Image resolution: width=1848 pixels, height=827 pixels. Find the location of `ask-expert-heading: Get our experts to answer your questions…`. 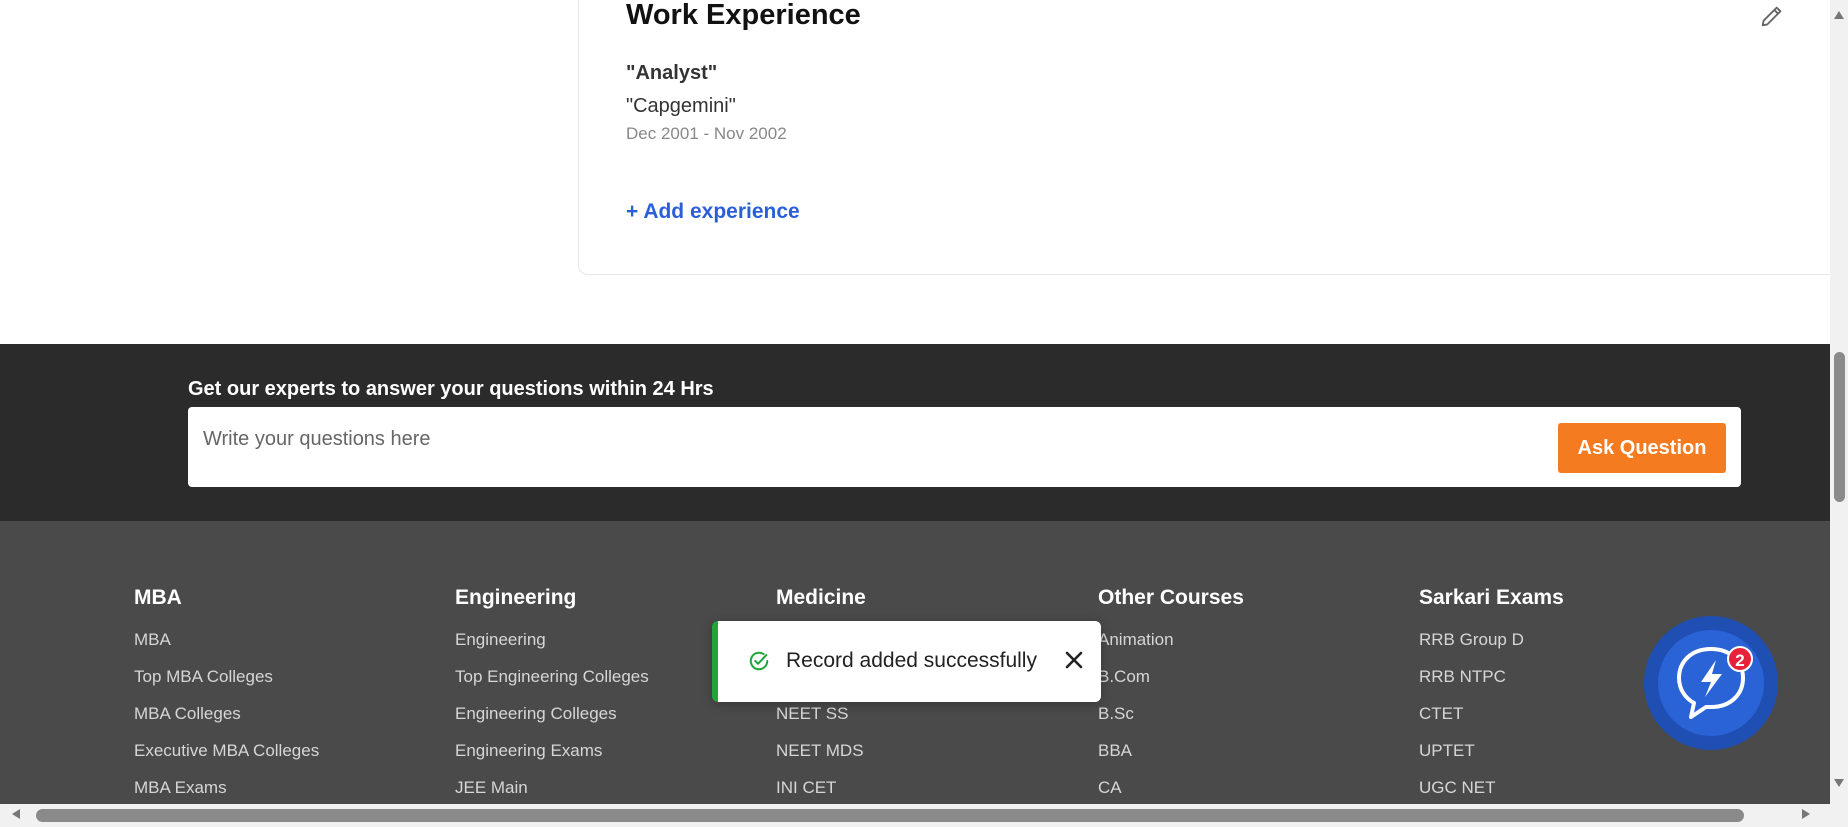

ask-expert-heading: Get our experts to answer your questions… is located at coordinates (451, 389).